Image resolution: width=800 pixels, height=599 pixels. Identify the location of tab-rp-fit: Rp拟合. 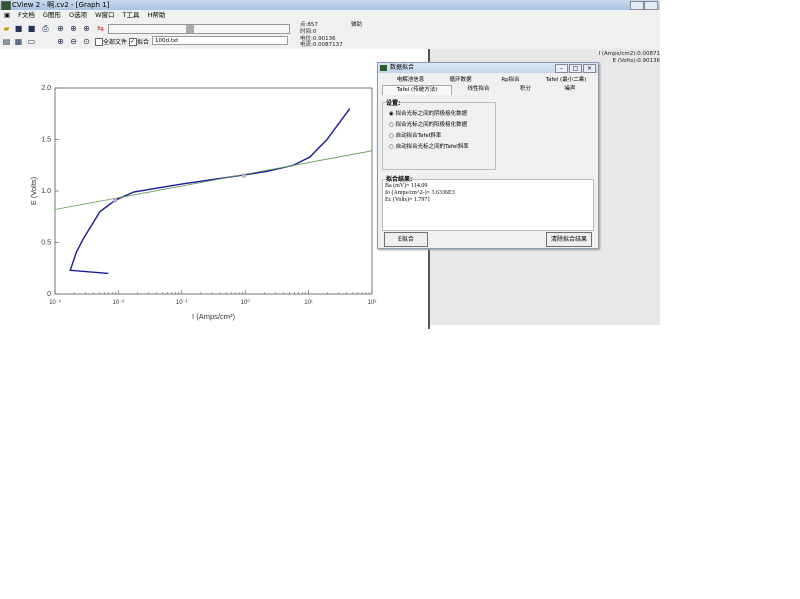
(510, 80).